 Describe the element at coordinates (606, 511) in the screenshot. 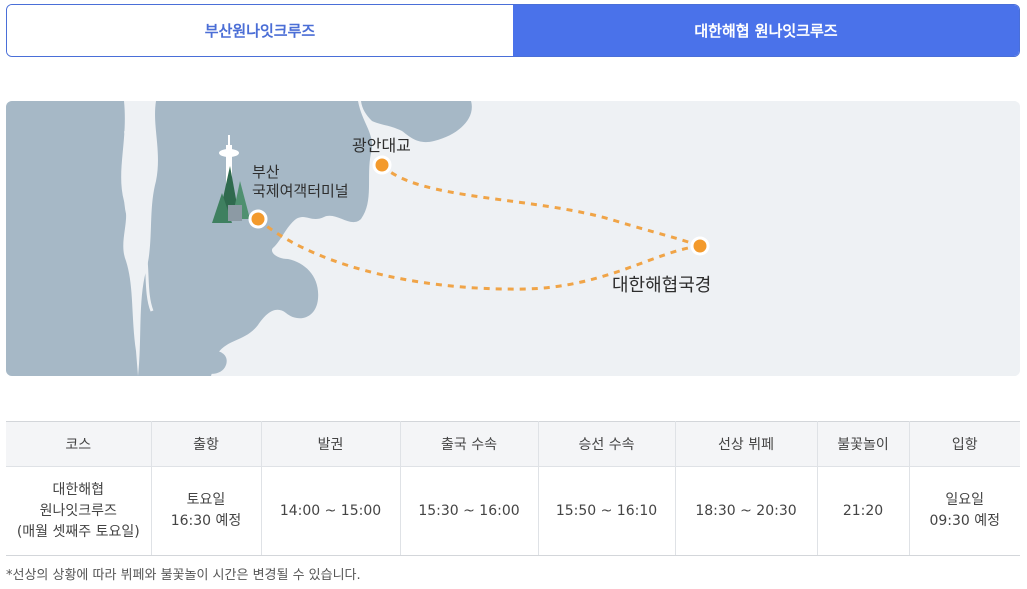

I see `cell-boarding-procedure: 15:50 ~ 16:10` at that location.